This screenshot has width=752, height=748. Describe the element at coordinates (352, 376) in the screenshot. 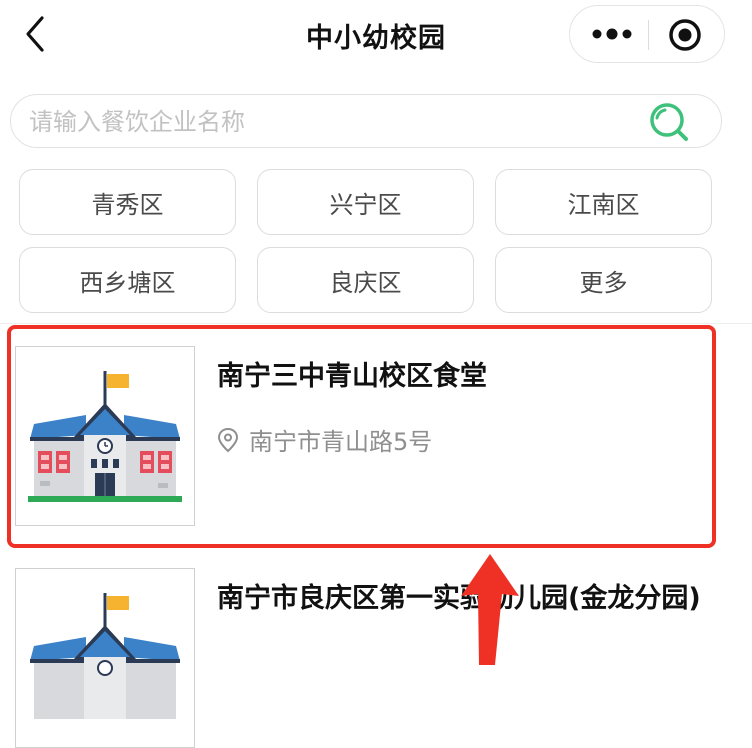

I see `result-name: 南宁三中青山校区食堂` at that location.